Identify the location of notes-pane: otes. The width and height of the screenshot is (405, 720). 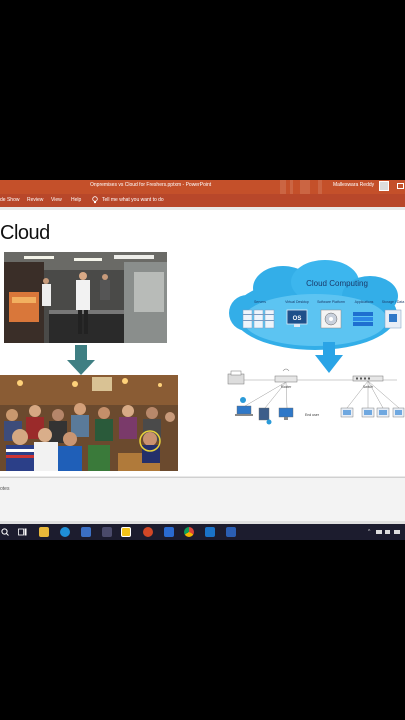
(202, 499).